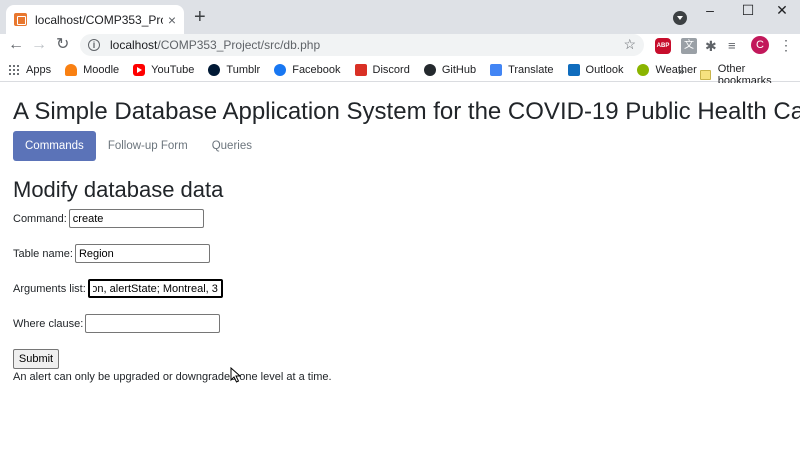 The width and height of the screenshot is (800, 457). I want to click on new-tab-button: +, so click(200, 17).